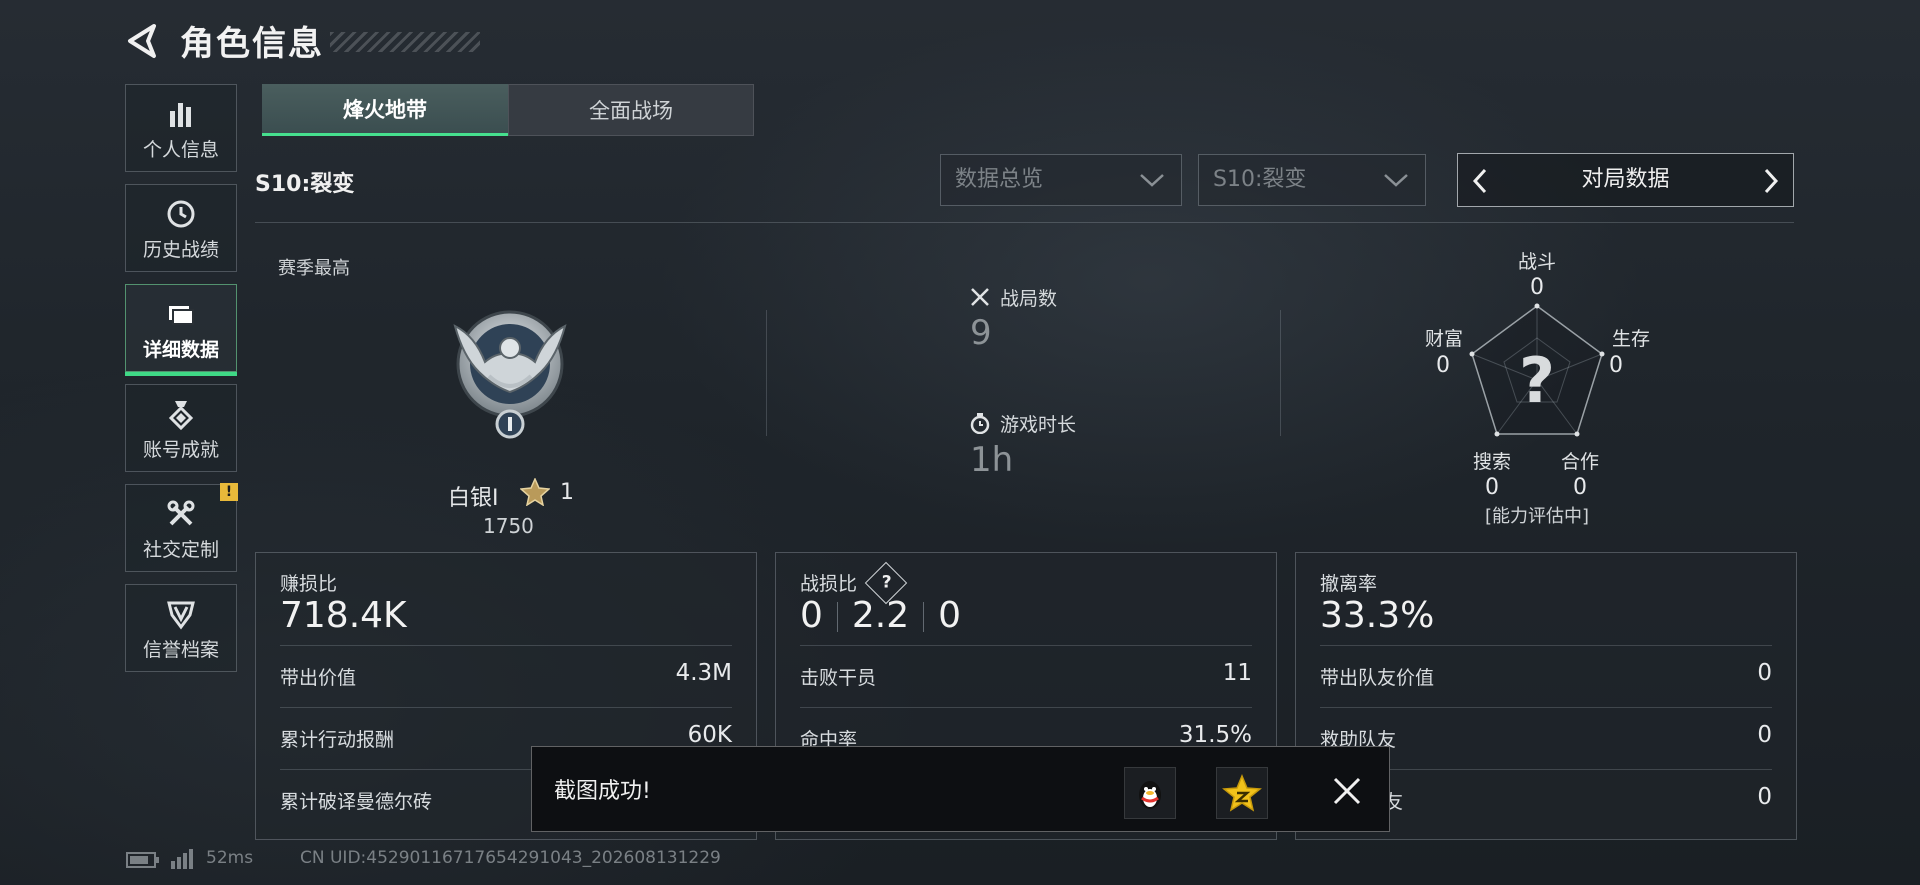  Describe the element at coordinates (142, 41) in the screenshot. I see `back-arrow-icon` at that location.